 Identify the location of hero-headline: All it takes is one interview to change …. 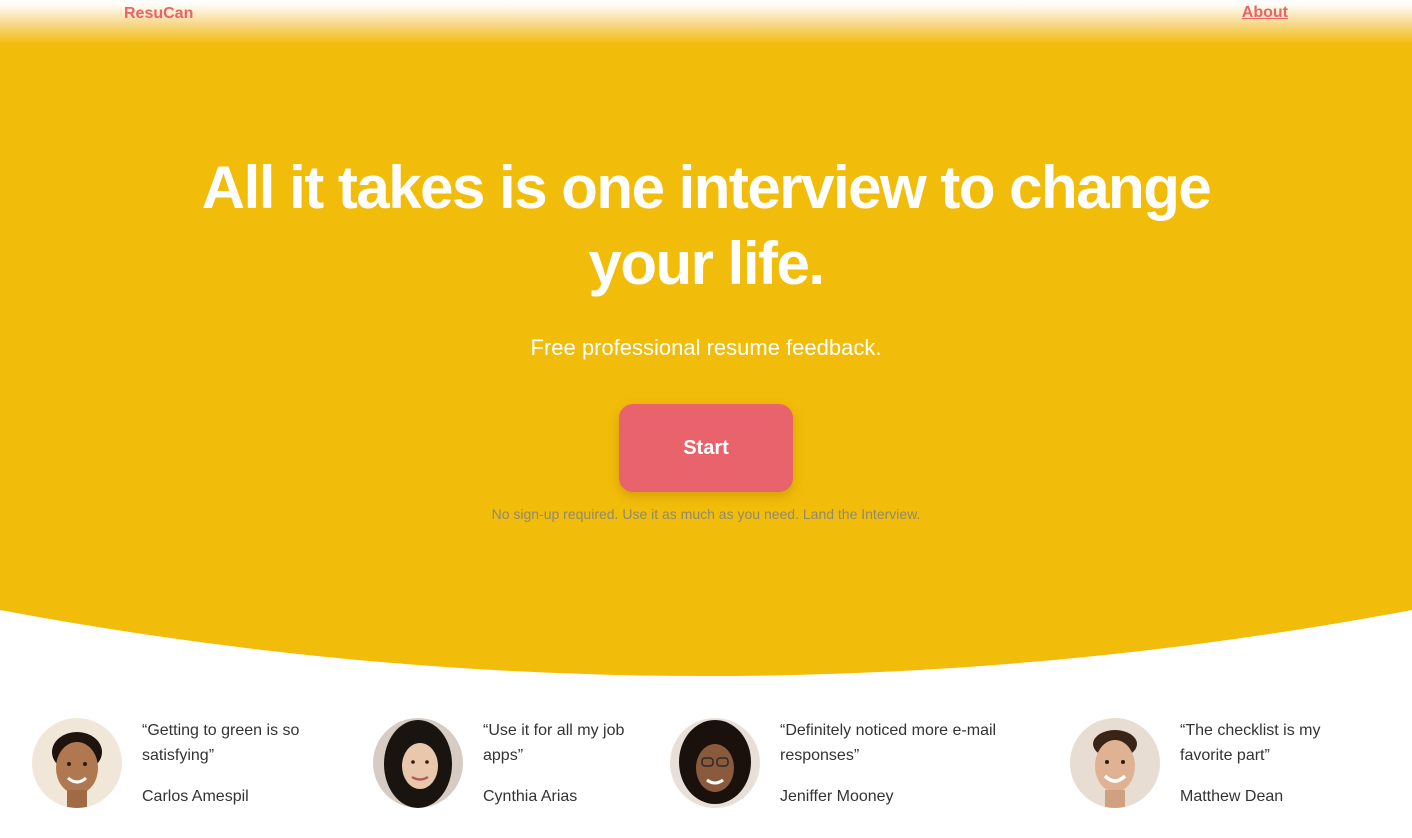
(706, 226).